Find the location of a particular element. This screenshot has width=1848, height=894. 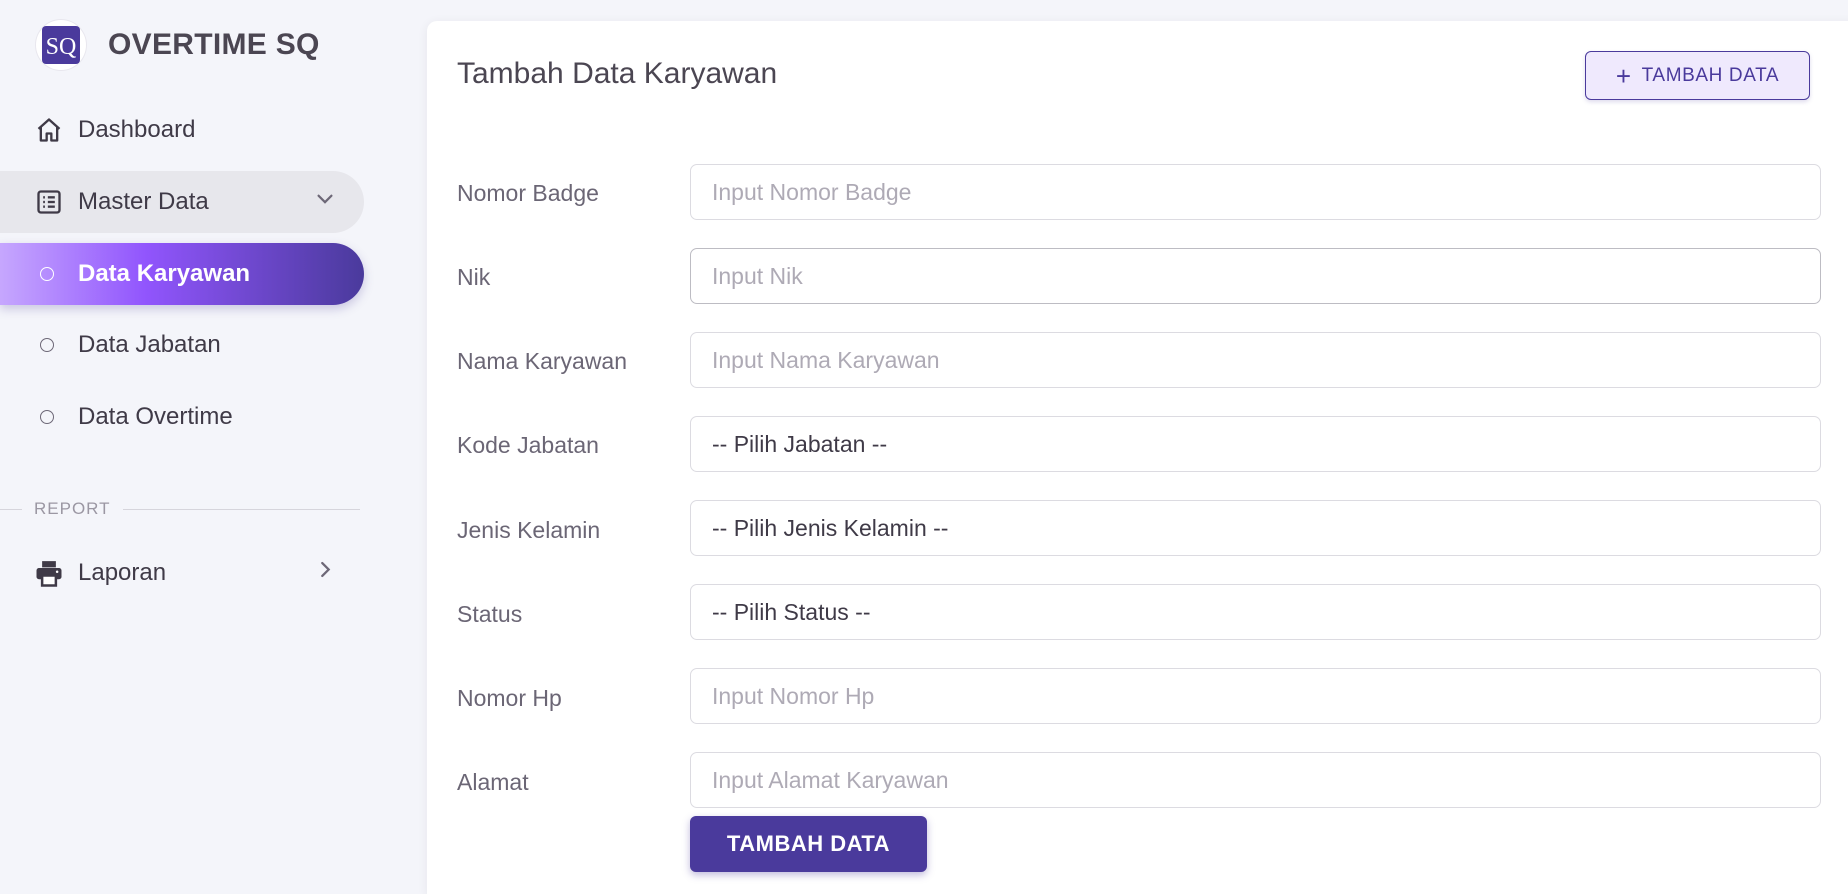

placeholder-text: Input Nomor Badge is located at coordinates (812, 191).